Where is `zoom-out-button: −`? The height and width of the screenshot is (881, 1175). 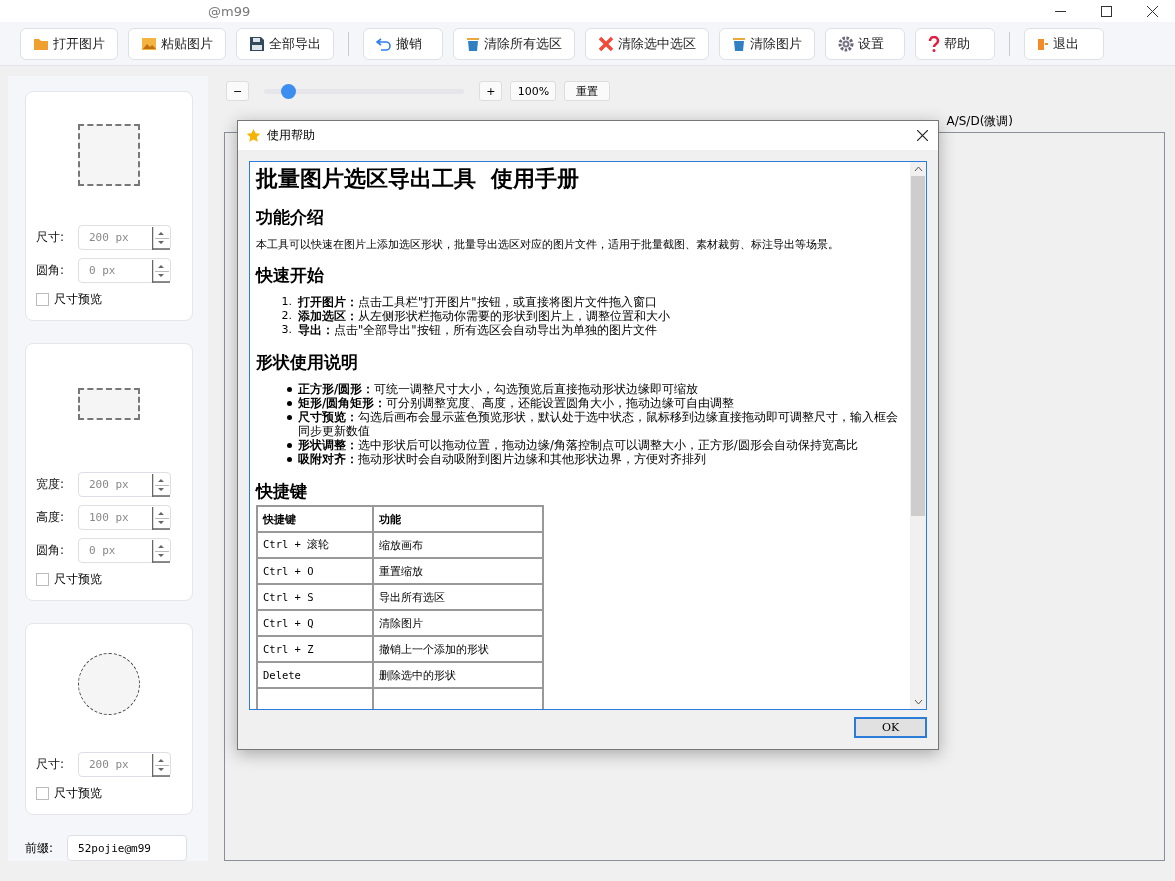 zoom-out-button: − is located at coordinates (238, 91).